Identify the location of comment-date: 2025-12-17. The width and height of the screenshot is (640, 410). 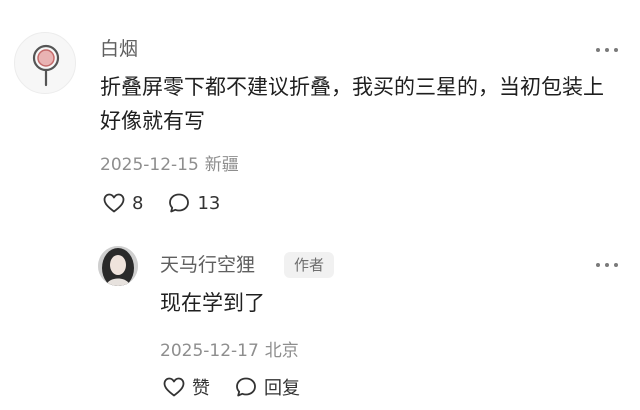
(209, 351).